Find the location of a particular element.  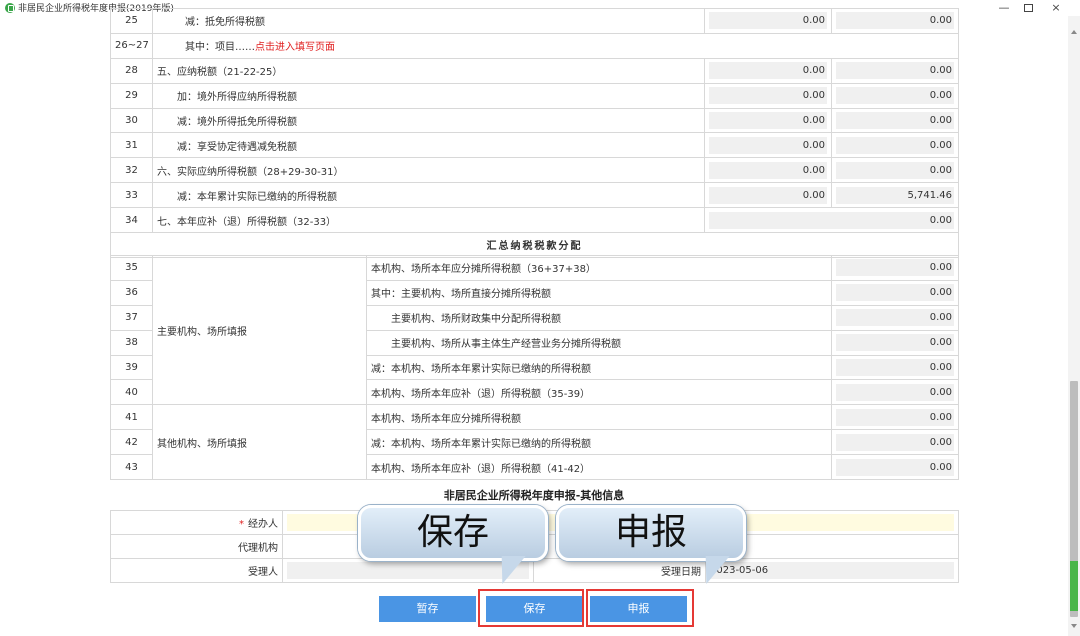

table-row: 28 五、应纳税额（21-22-25） 0.00 0.00 is located at coordinates (534, 70).